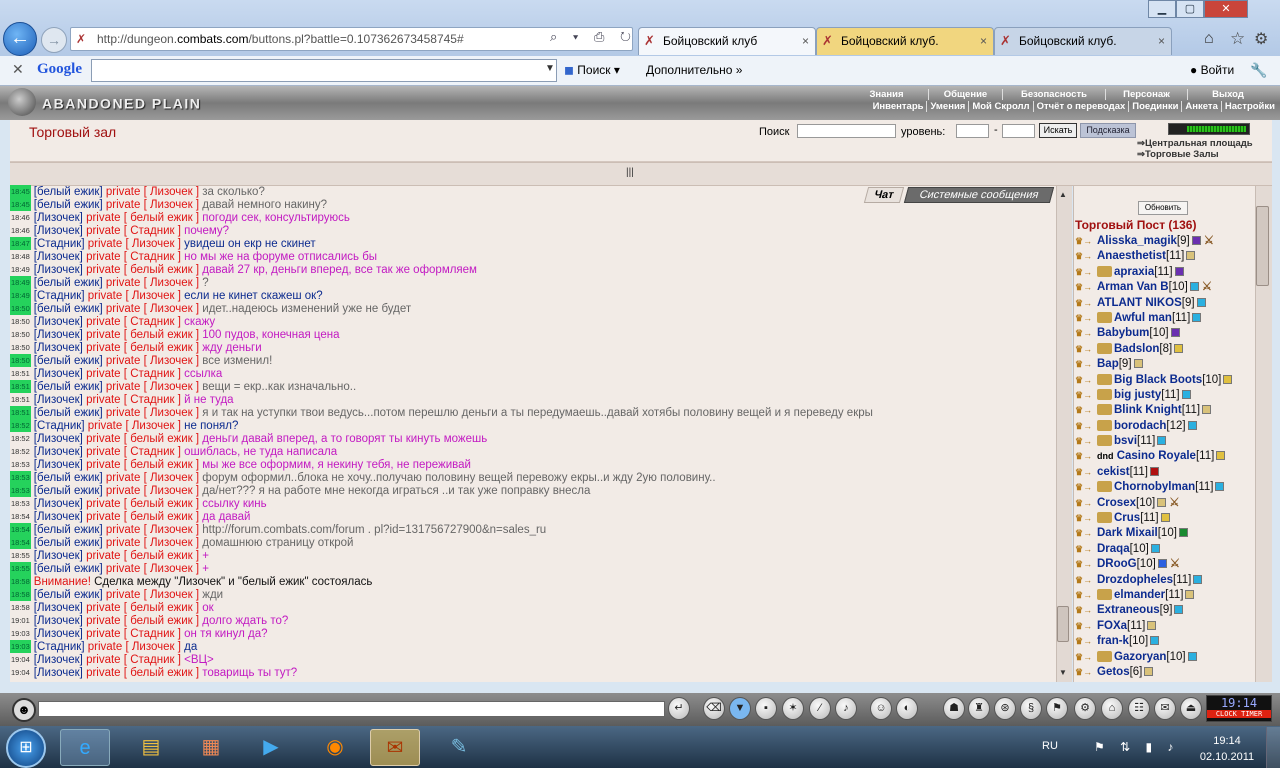 The height and width of the screenshot is (768, 1280). What do you see at coordinates (1227, 757) in the screenshot?
I see `tray-date: 02.10.2011` at bounding box center [1227, 757].